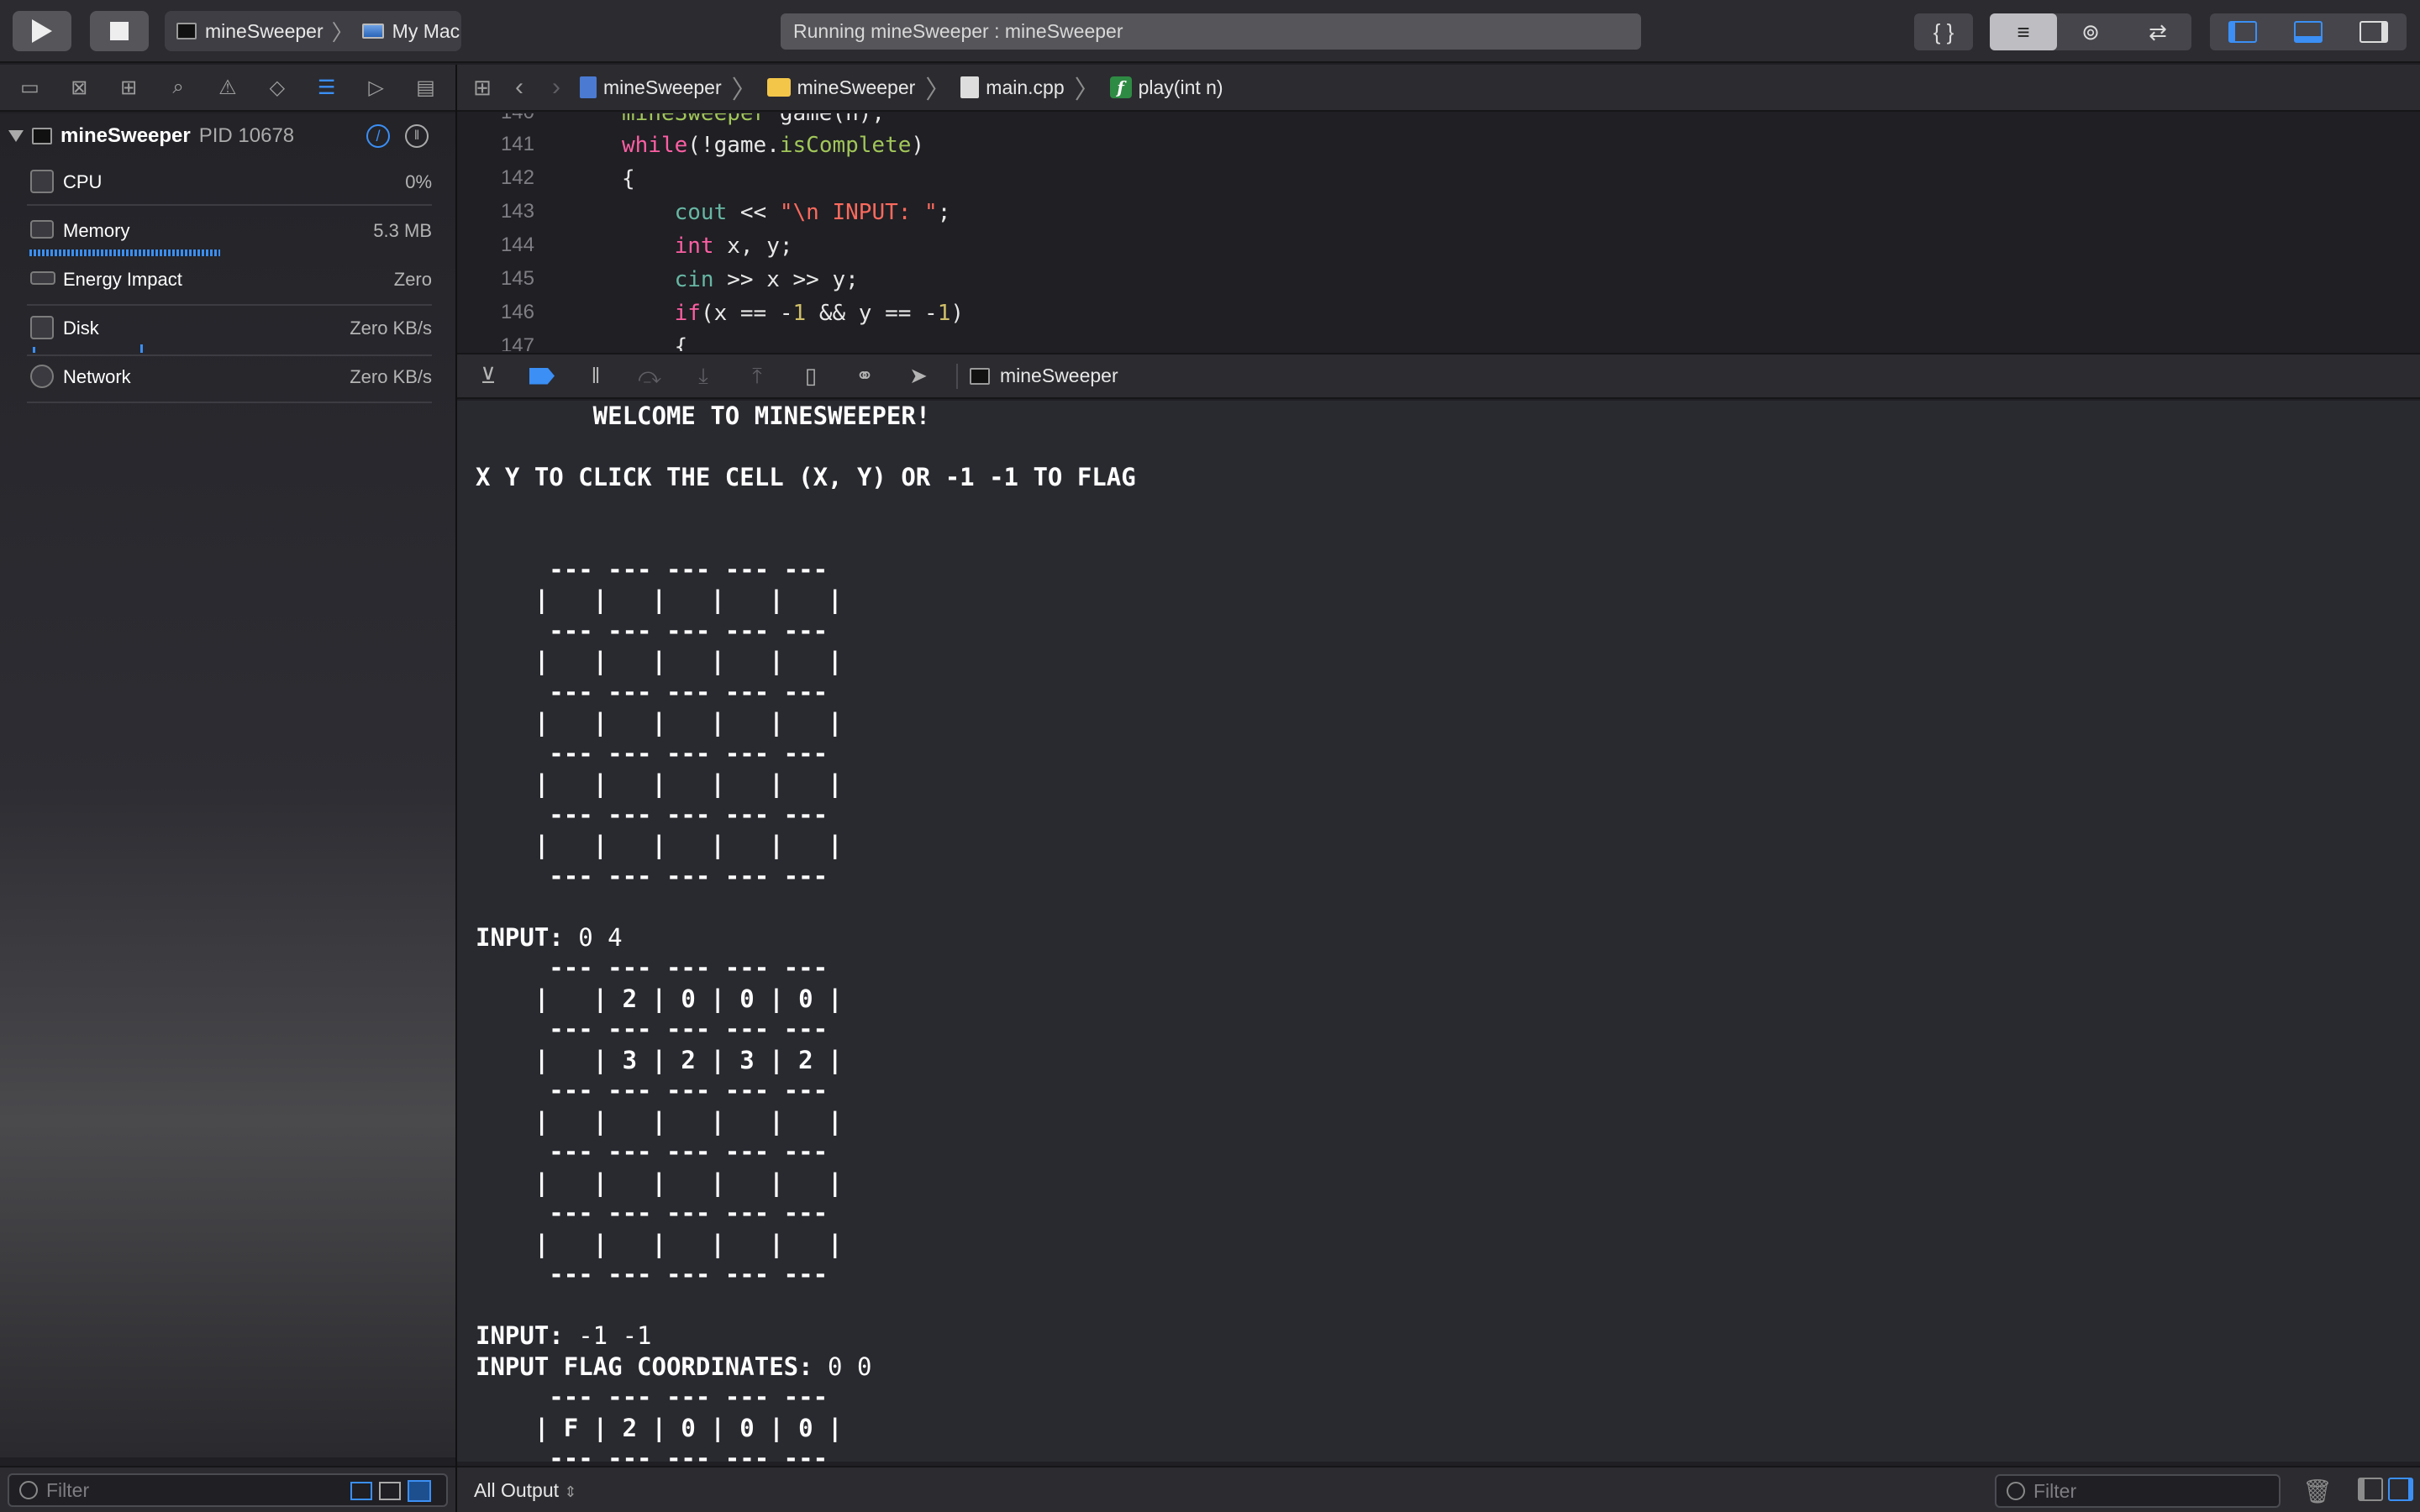 Image resolution: width=2420 pixels, height=1512 pixels. What do you see at coordinates (86, 348) in the screenshot?
I see `disk-activity-bar` at bounding box center [86, 348].